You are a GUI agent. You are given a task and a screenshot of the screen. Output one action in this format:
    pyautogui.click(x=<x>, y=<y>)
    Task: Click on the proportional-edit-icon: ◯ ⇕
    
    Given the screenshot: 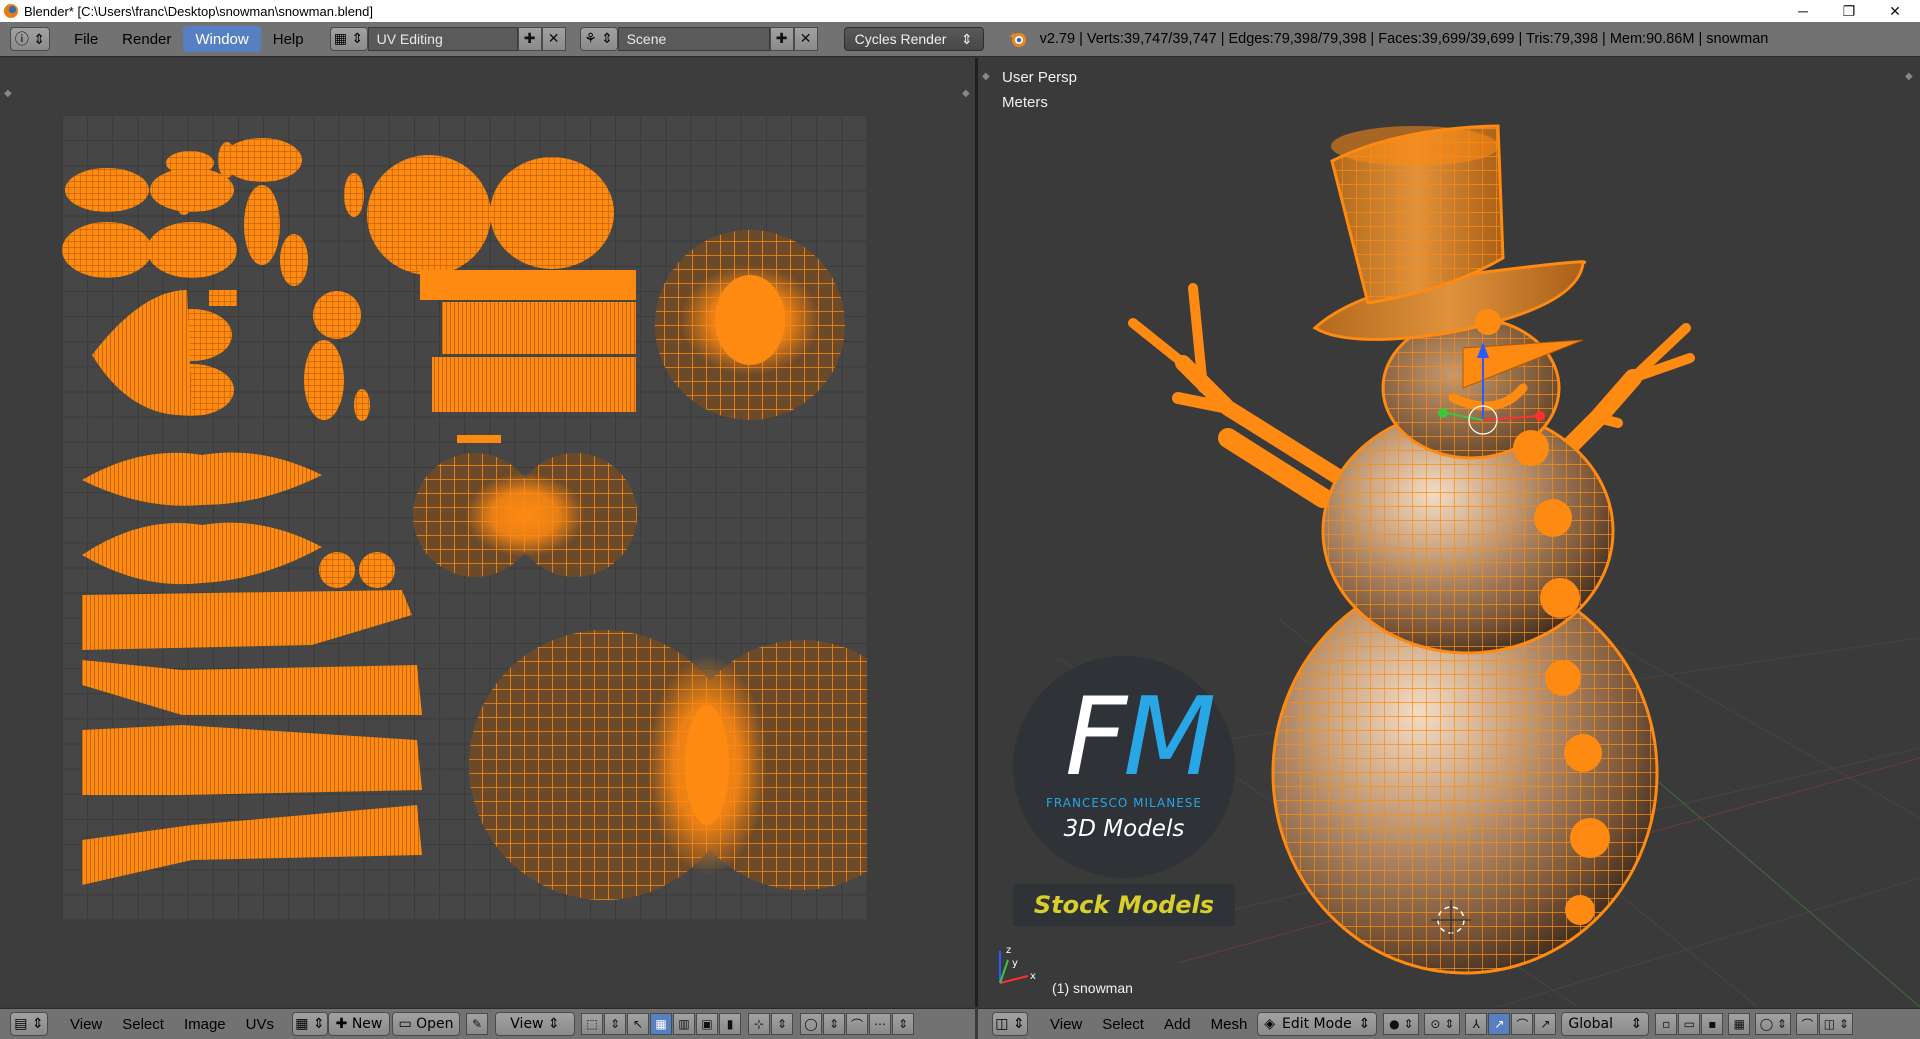 What is the action you would take?
    pyautogui.click(x=1773, y=1024)
    